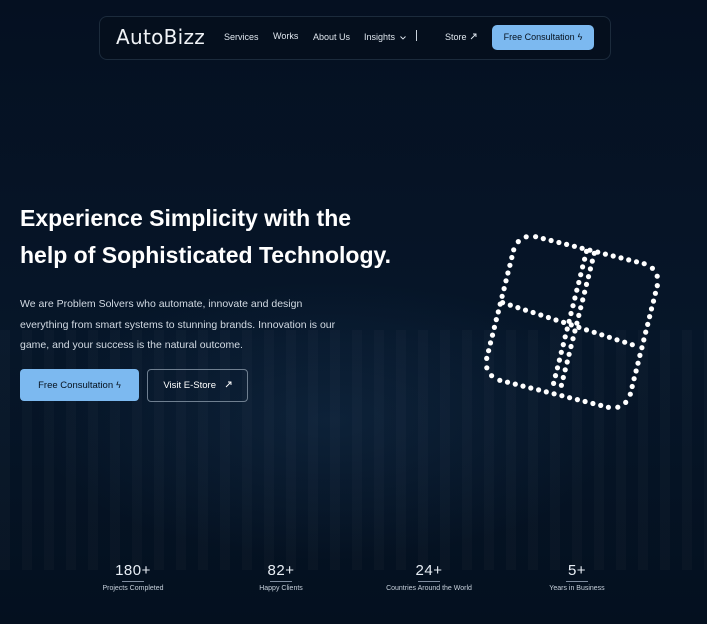 The height and width of the screenshot is (624, 707). What do you see at coordinates (416, 35) in the screenshot?
I see `nav-divider` at bounding box center [416, 35].